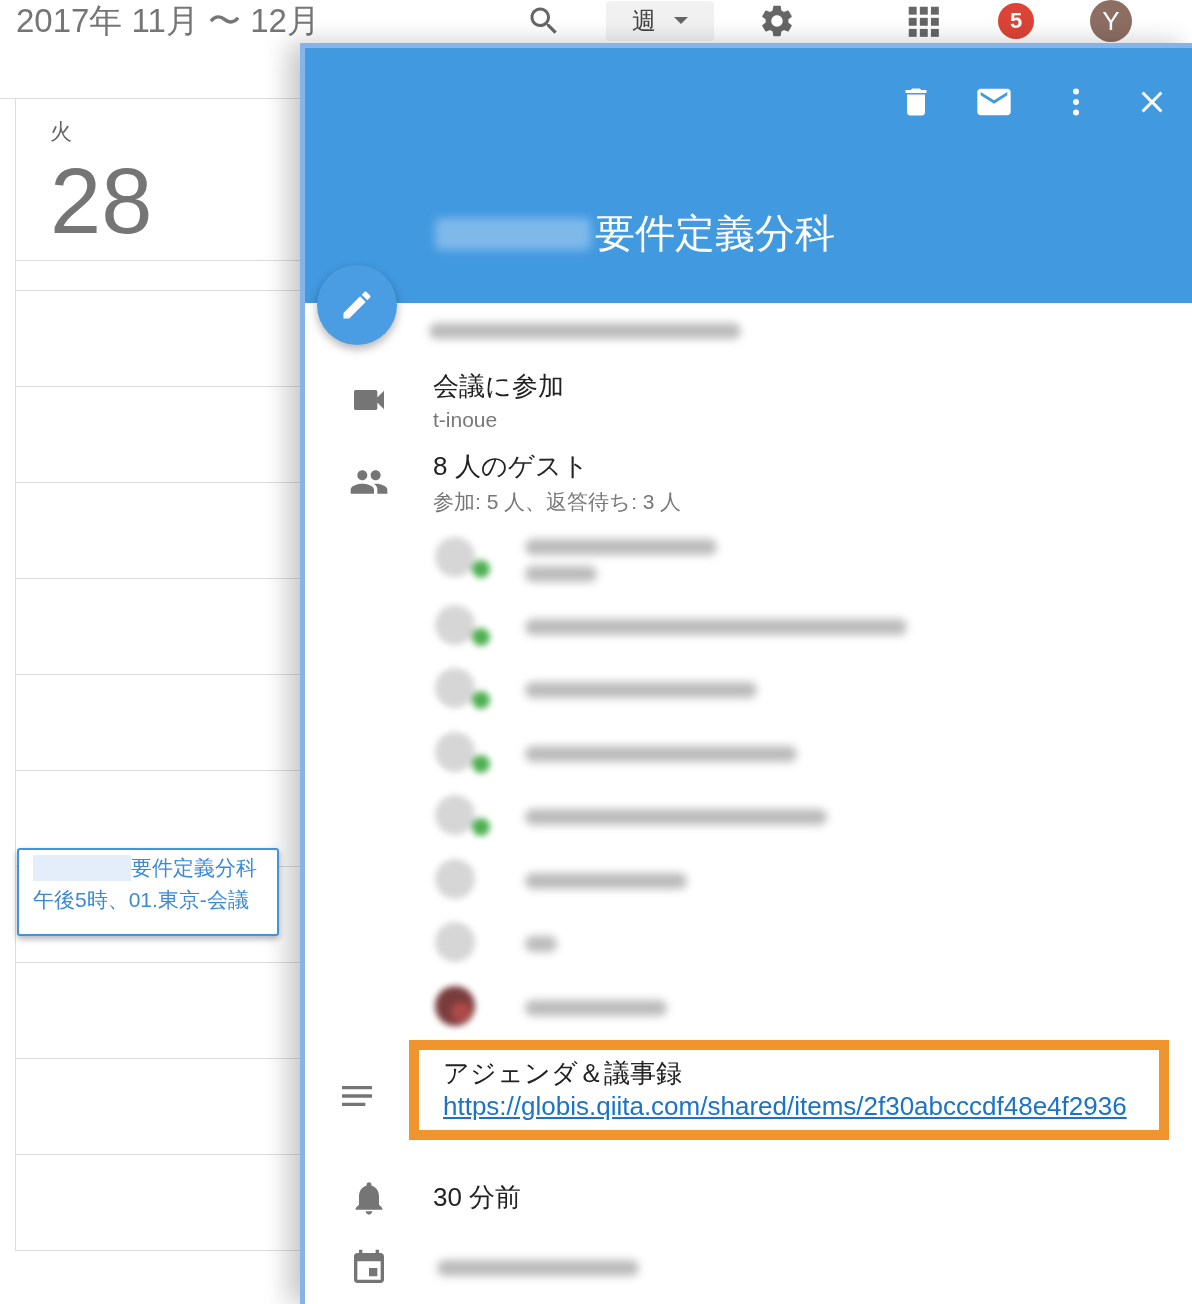 This screenshot has width=1192, height=1304. I want to click on description-link: https://globis.qiita.com/shared/items/2f30abcccdf48e4f2936, so click(793, 1106).